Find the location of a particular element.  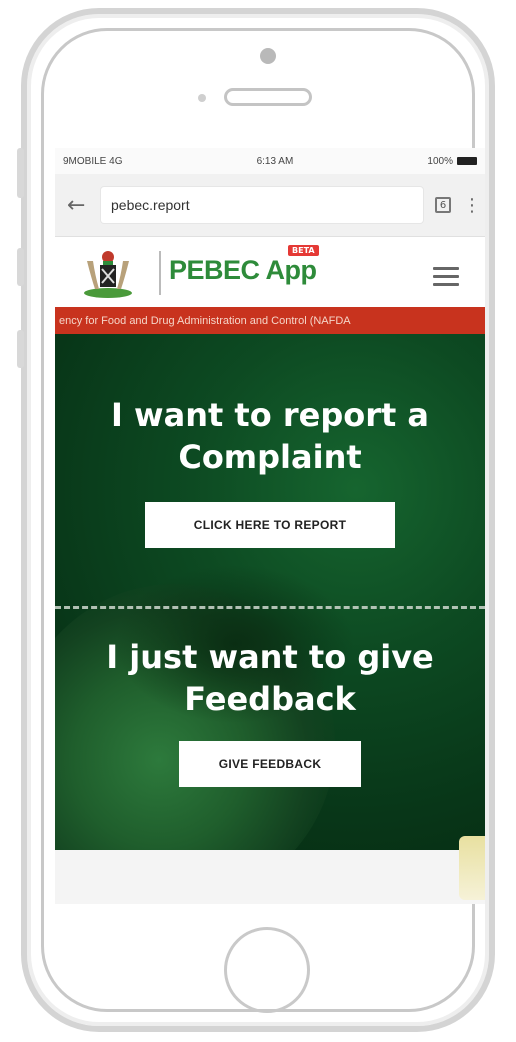

give-feedback-button: GIVE FEEDBACK is located at coordinates (270, 764).